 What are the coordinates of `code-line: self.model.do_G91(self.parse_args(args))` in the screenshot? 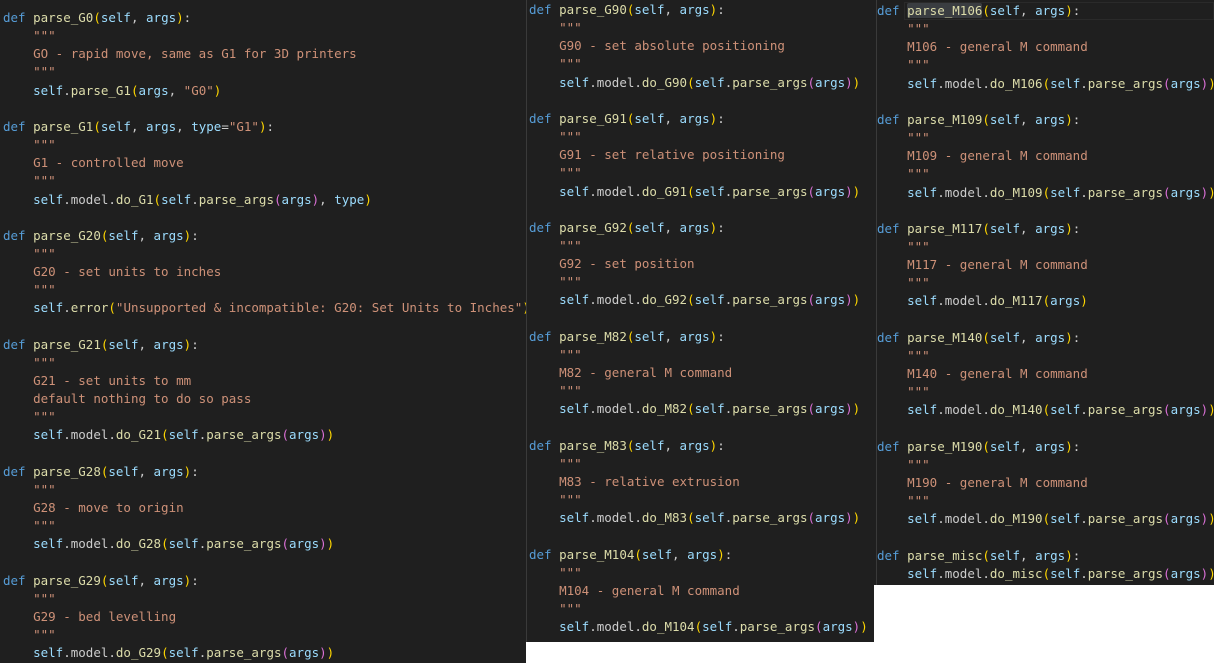 It's located at (694, 192).